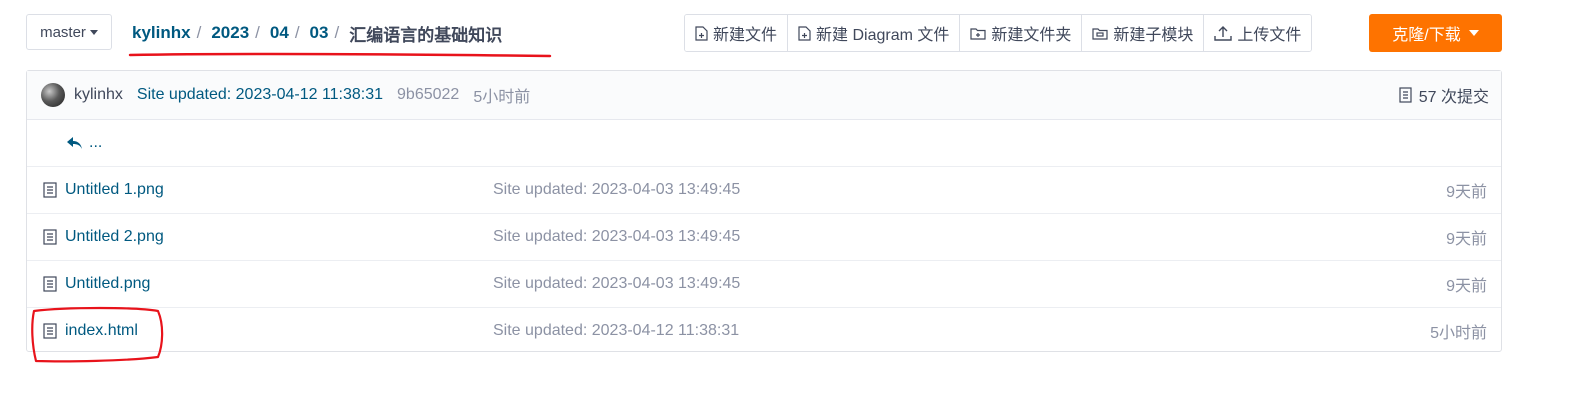 The width and height of the screenshot is (1593, 413). I want to click on new-submodule-button: 新建子模块, so click(1143, 33).